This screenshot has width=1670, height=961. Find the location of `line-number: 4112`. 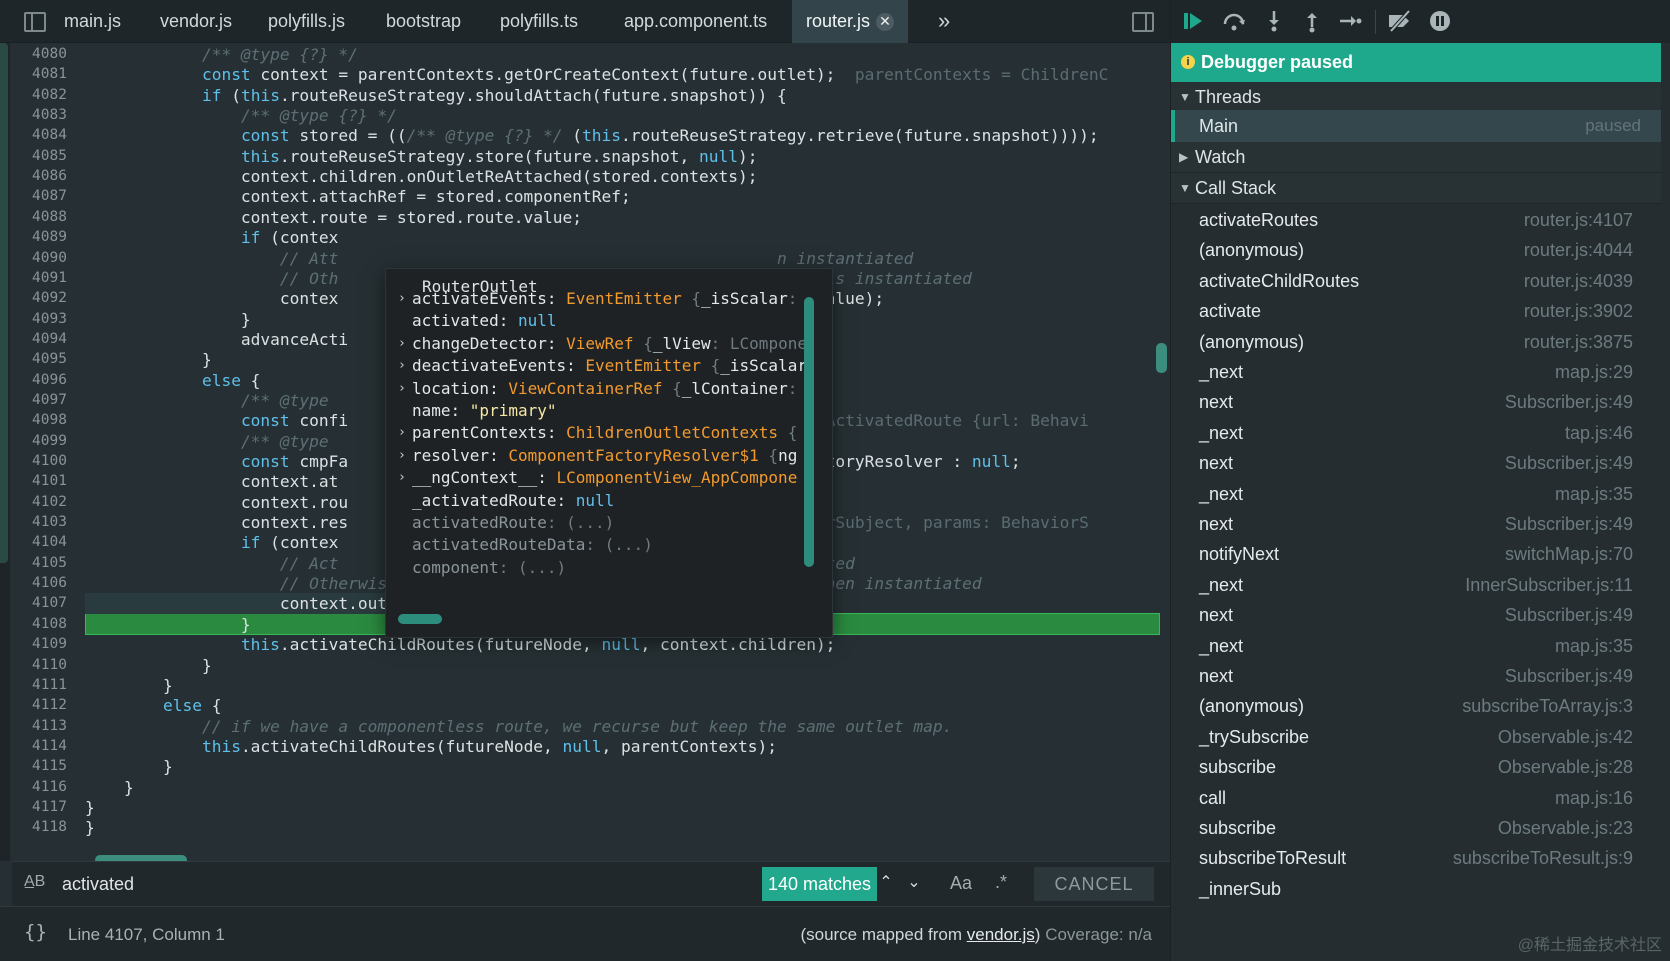

line-number: 4112 is located at coordinates (54, 705).